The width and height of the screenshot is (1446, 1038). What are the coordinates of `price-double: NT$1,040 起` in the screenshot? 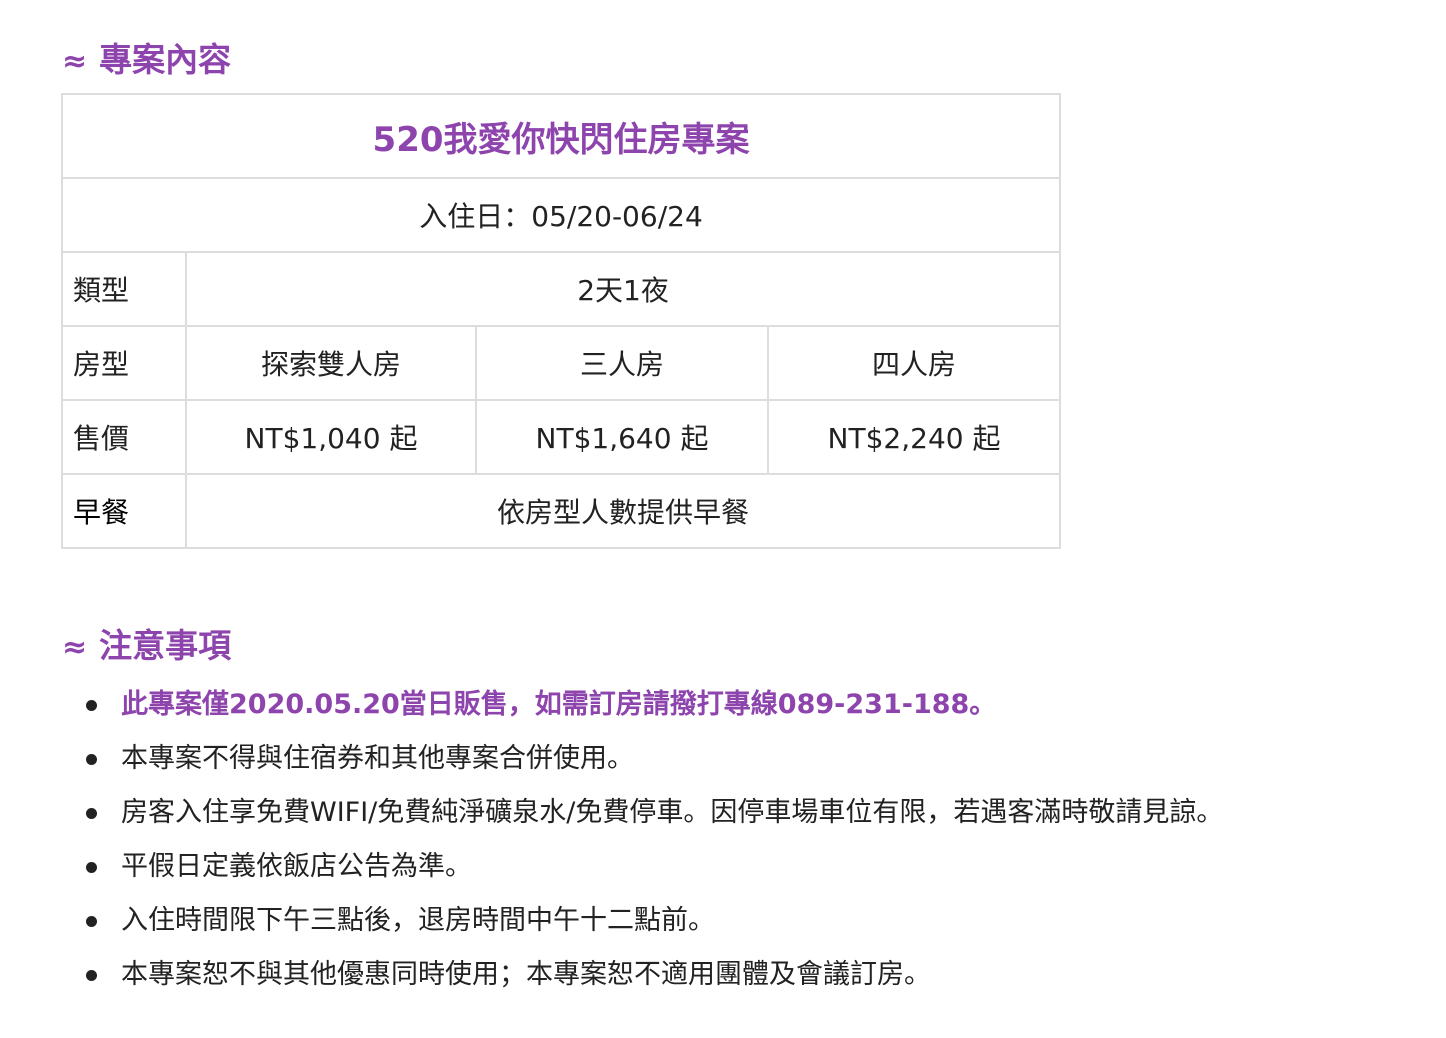 It's located at (331, 437).